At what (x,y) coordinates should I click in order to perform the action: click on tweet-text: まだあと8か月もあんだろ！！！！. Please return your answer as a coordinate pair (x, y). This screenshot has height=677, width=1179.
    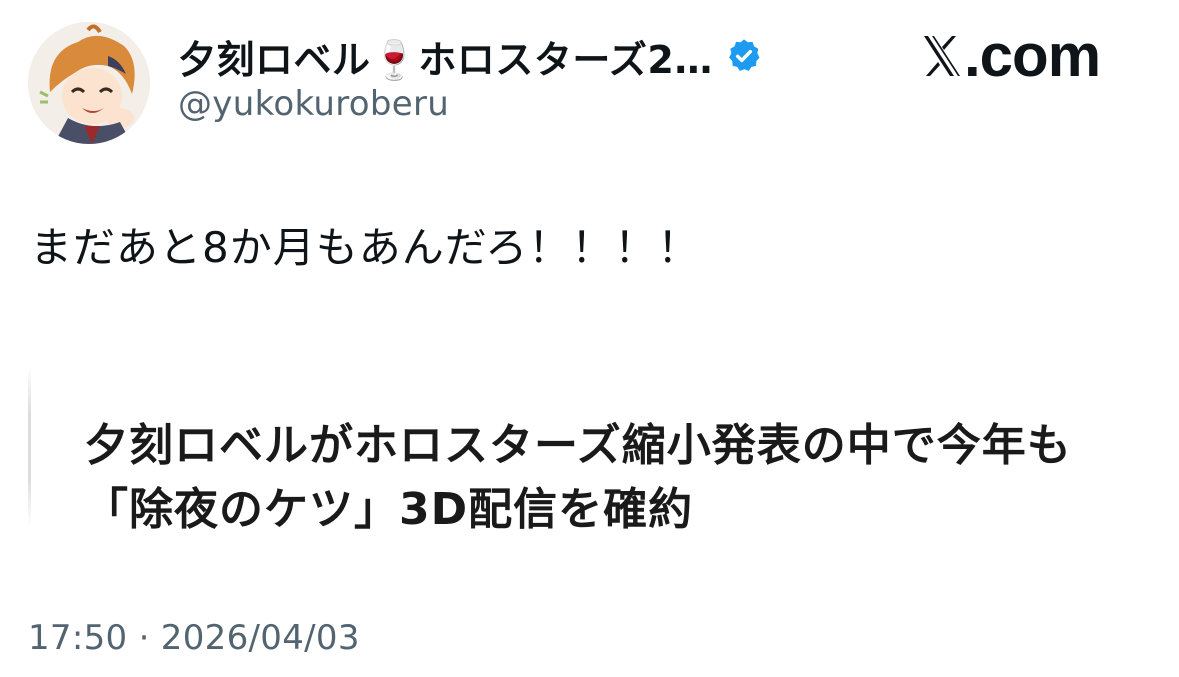
    Looking at the image, I should click on (365, 247).